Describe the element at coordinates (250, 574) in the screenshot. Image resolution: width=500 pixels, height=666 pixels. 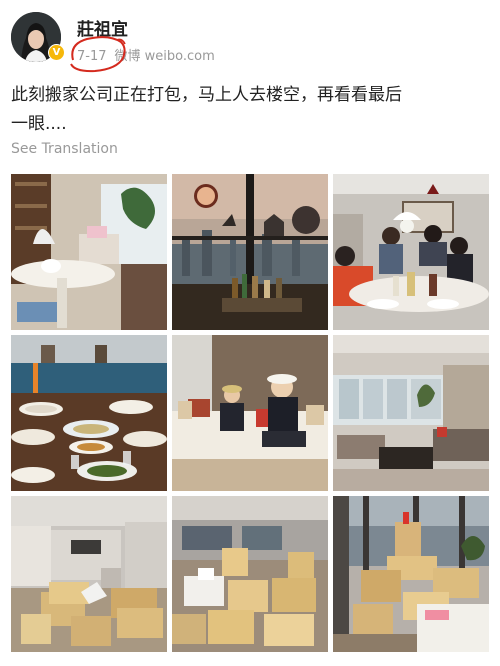
I see `packing-boxes-kitchen-photo` at that location.